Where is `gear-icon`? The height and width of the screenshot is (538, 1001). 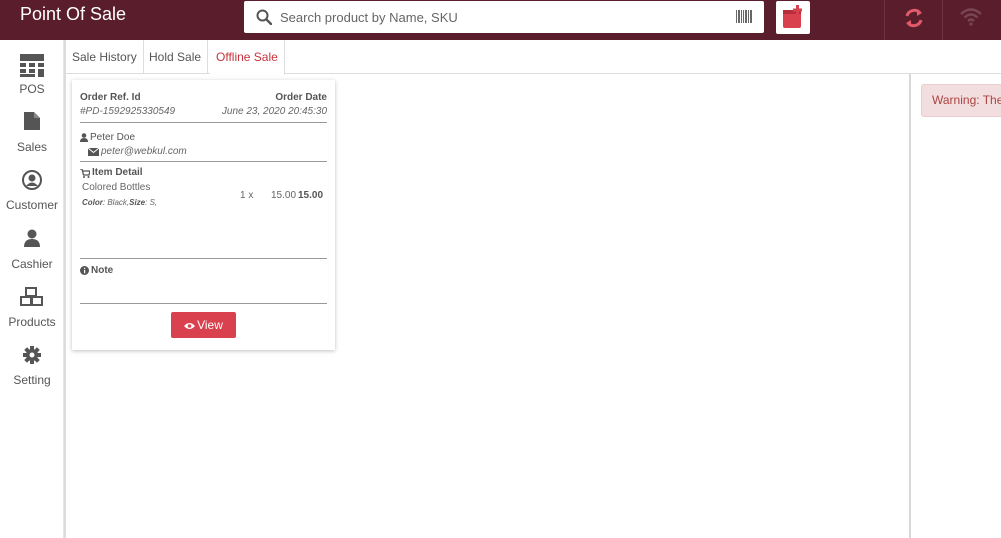 gear-icon is located at coordinates (32, 355).